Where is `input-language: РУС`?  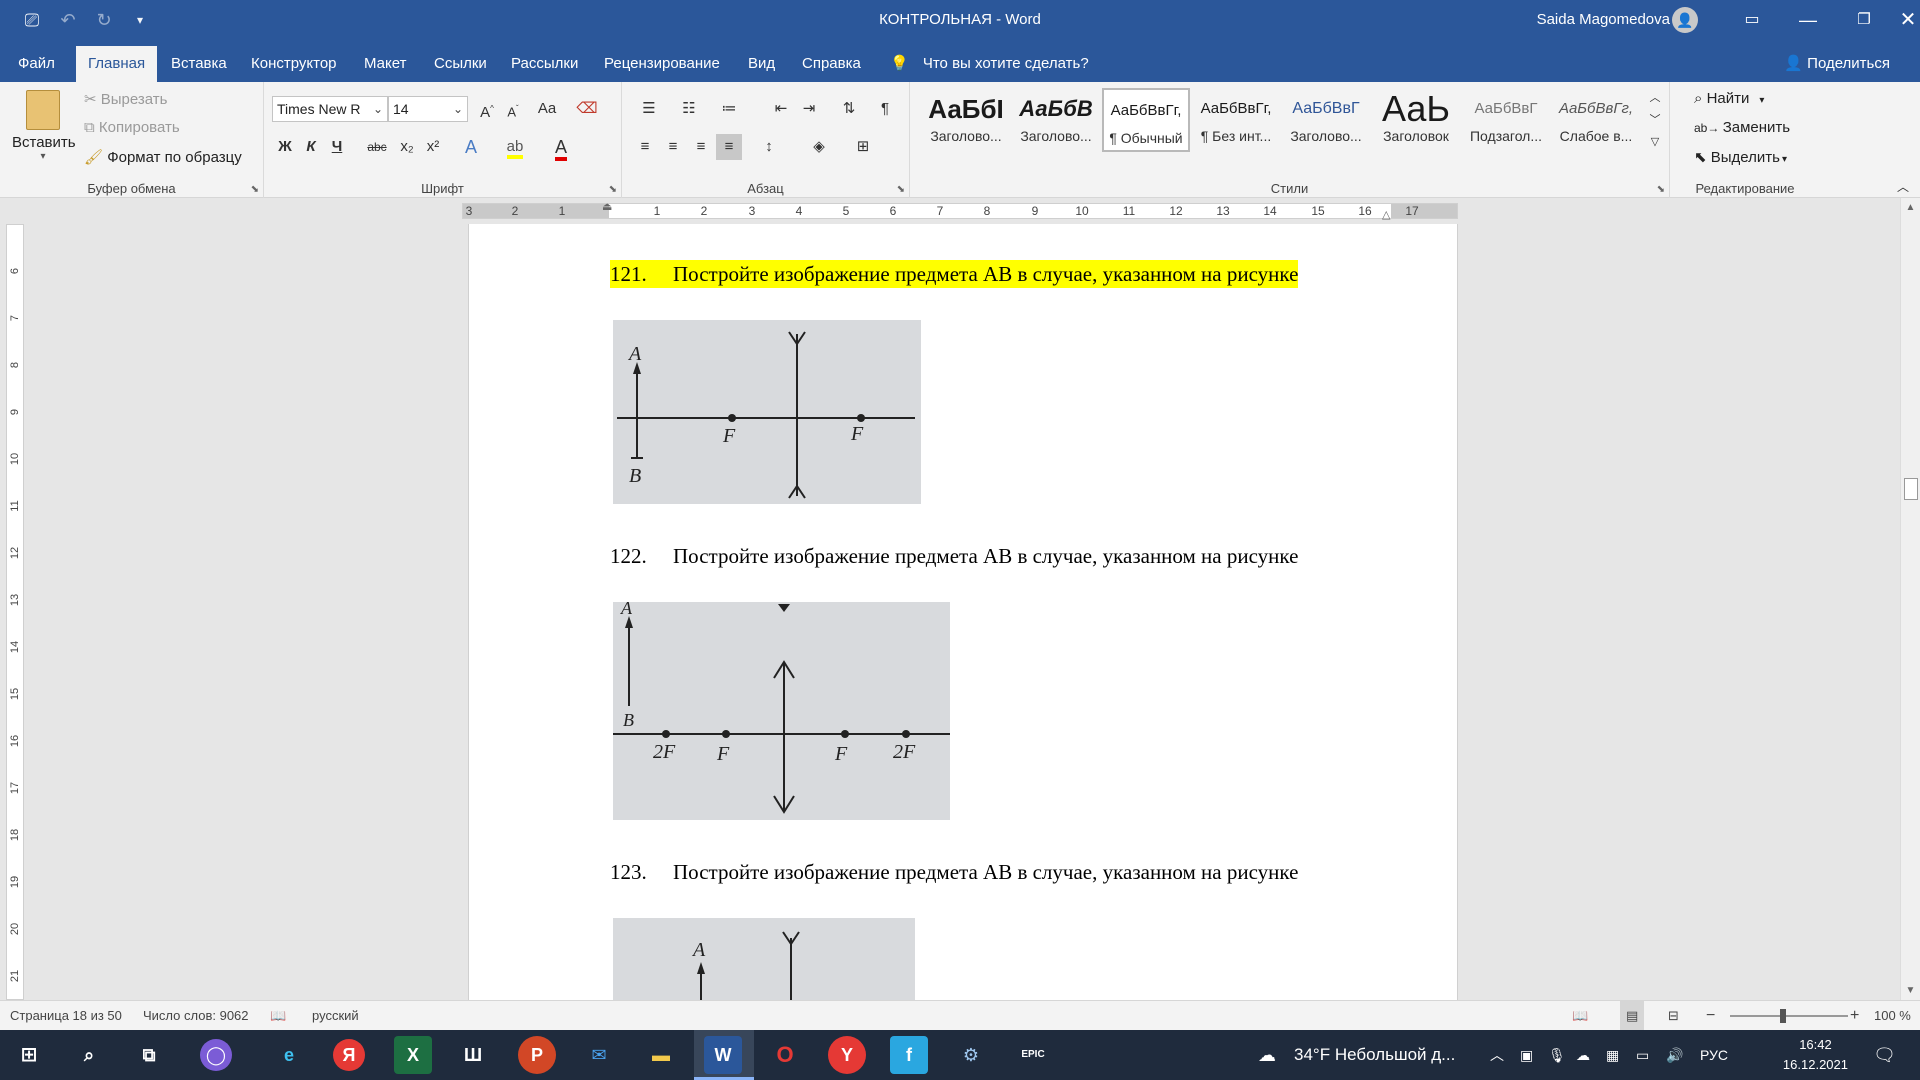
input-language: РУС is located at coordinates (1714, 1055).